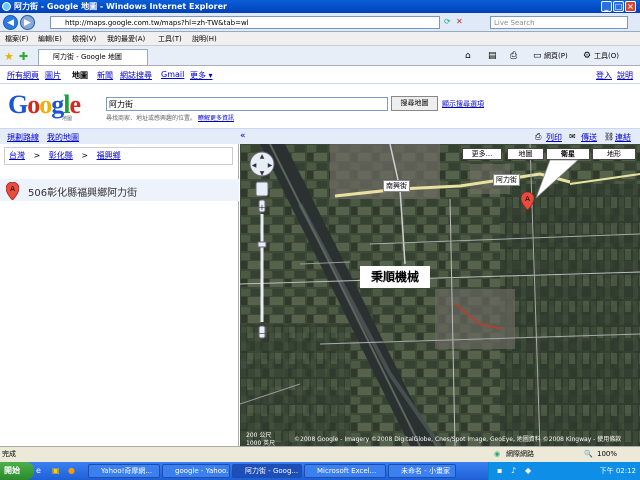  What do you see at coordinates (204, 39) in the screenshot?
I see `menu-help: 說明(H)` at bounding box center [204, 39].